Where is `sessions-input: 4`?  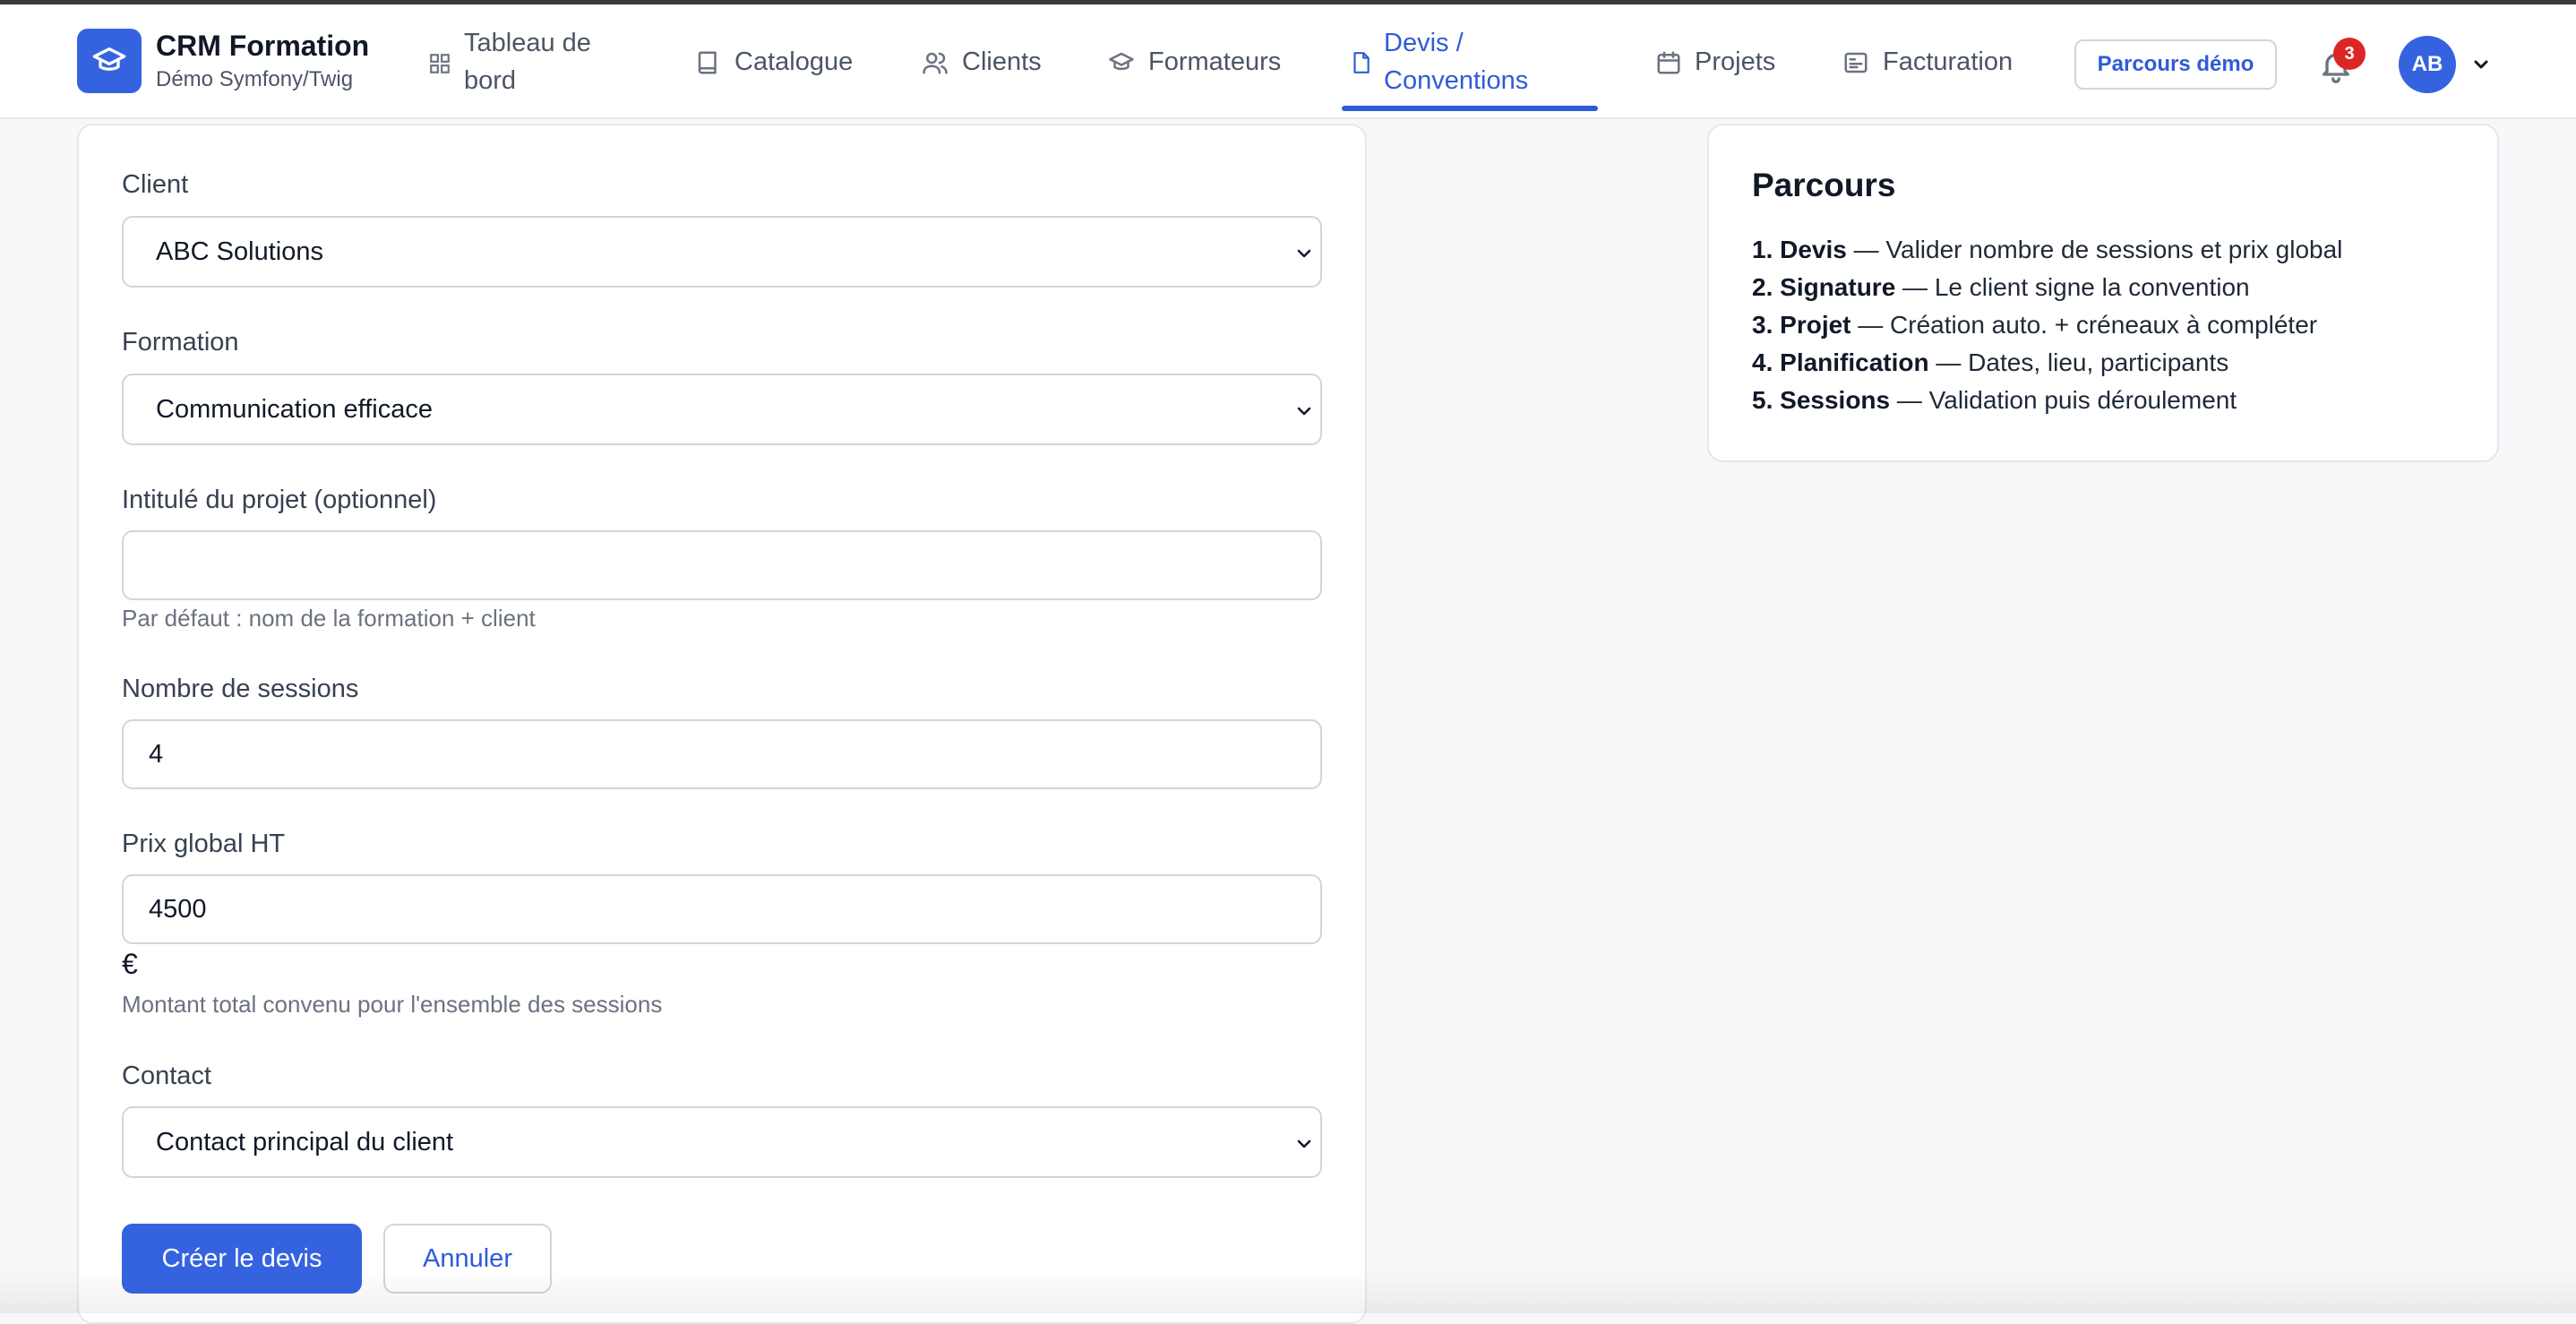 sessions-input: 4 is located at coordinates (722, 754).